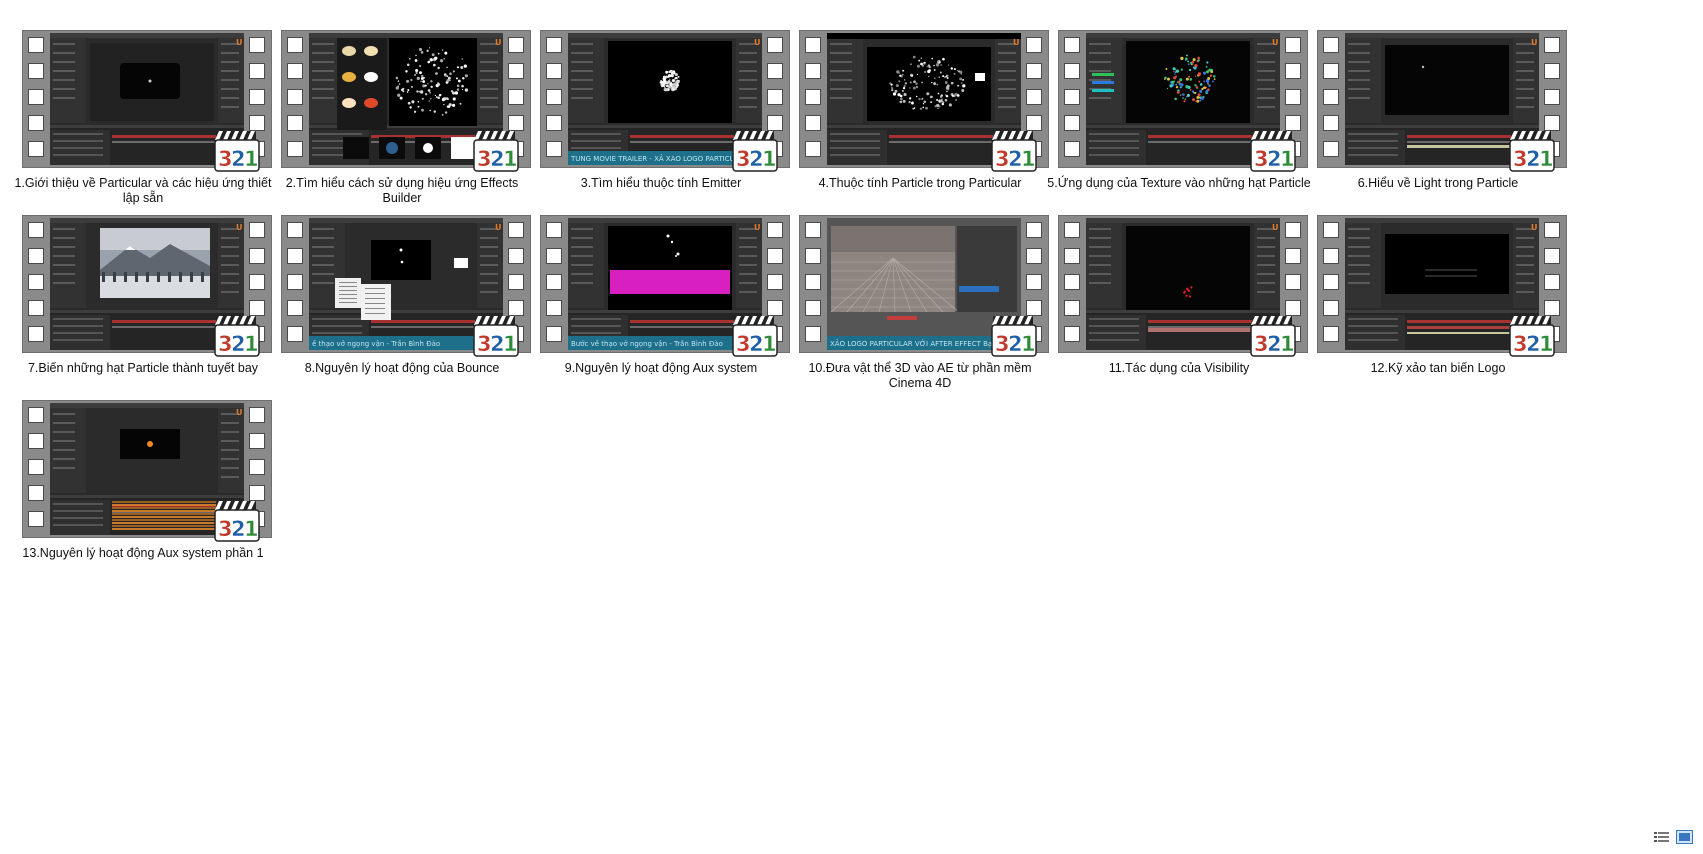 Image resolution: width=1703 pixels, height=854 pixels. I want to click on file-name-label: 8.Nguyên lý hoạt động của Bounce, so click(402, 368).